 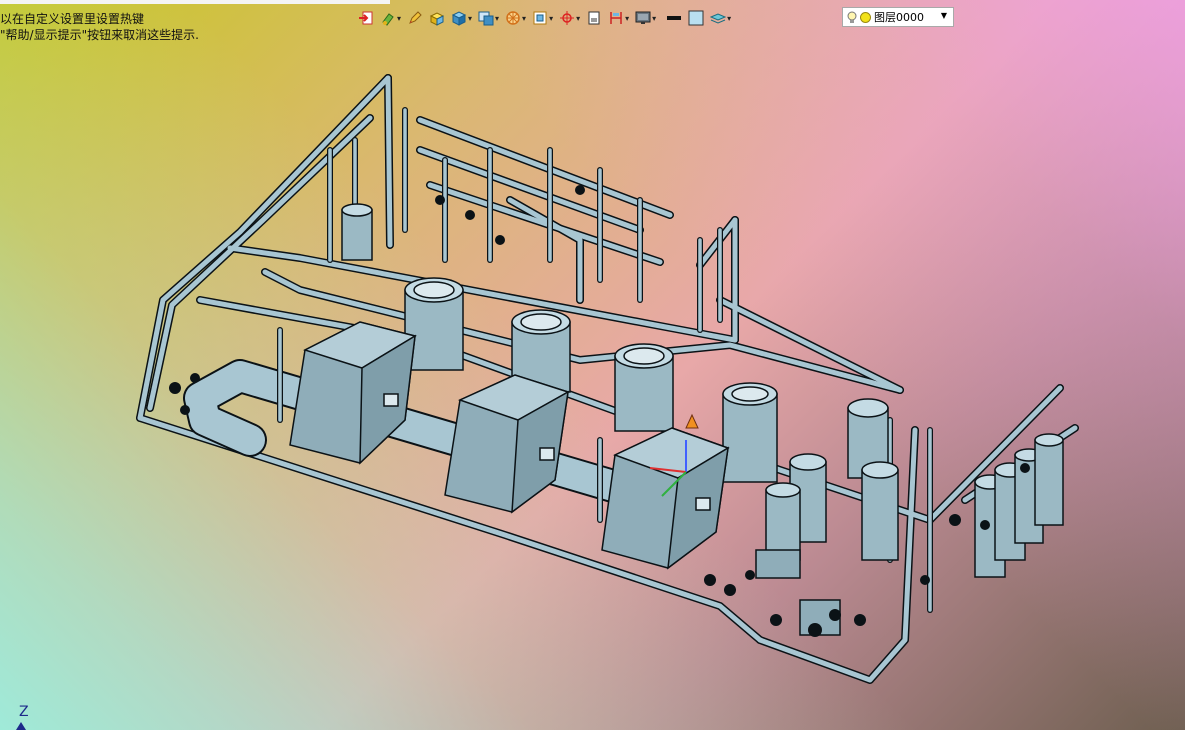 I want to click on hint-line-1: 以在自定义设置里设置热键, so click(x=72, y=19).